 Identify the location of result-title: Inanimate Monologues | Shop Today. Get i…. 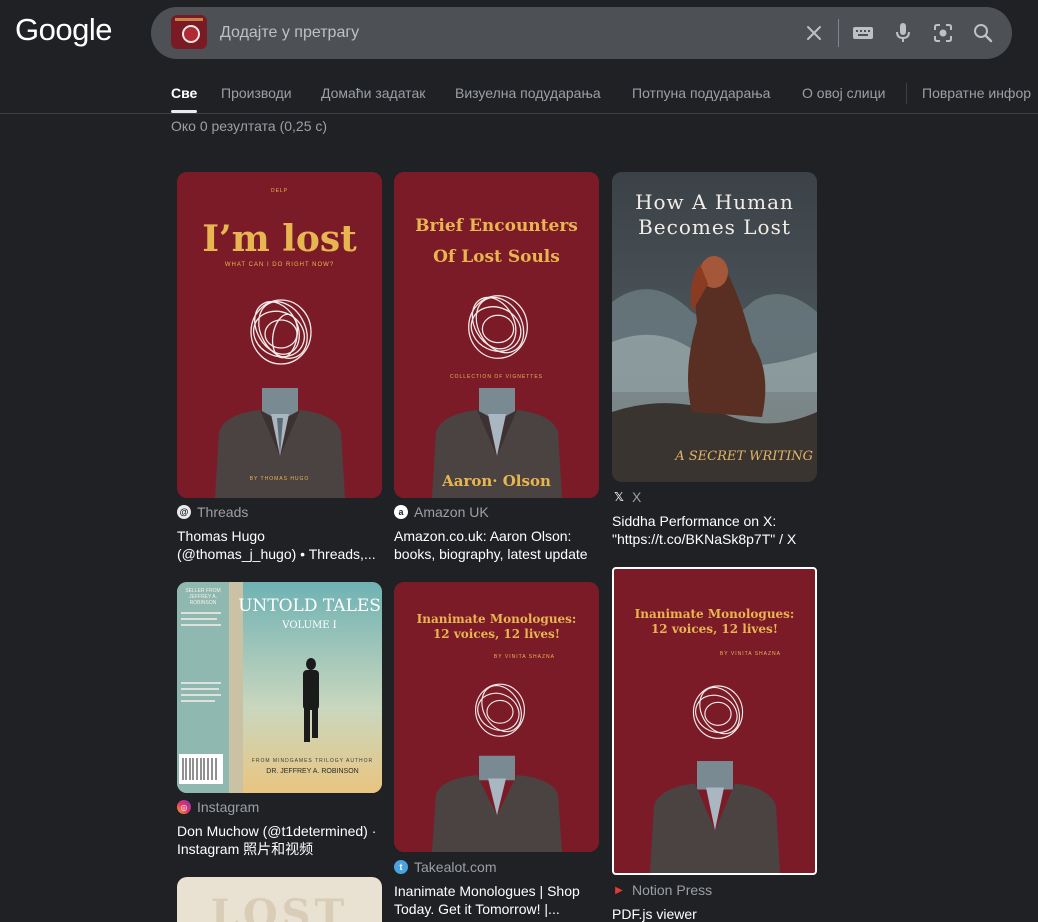
(497, 900).